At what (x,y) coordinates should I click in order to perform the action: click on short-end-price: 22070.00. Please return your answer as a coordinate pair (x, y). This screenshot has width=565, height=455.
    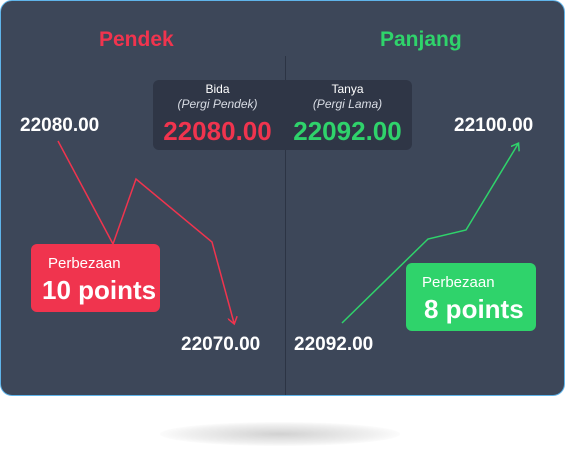
    Looking at the image, I should click on (221, 344).